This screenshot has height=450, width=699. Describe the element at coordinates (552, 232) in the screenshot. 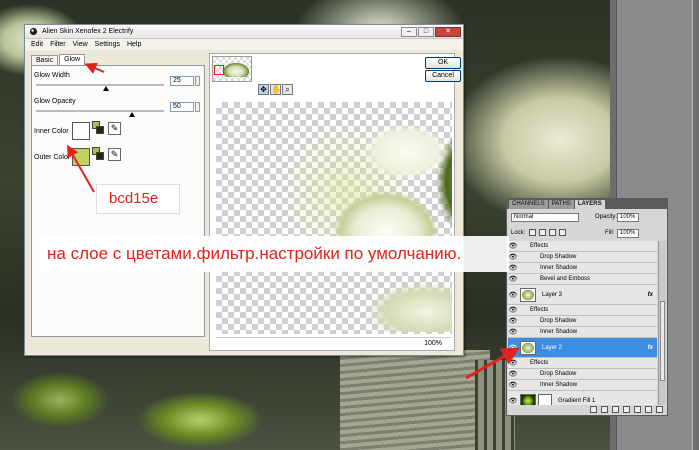

I see `lock-position-icon` at that location.